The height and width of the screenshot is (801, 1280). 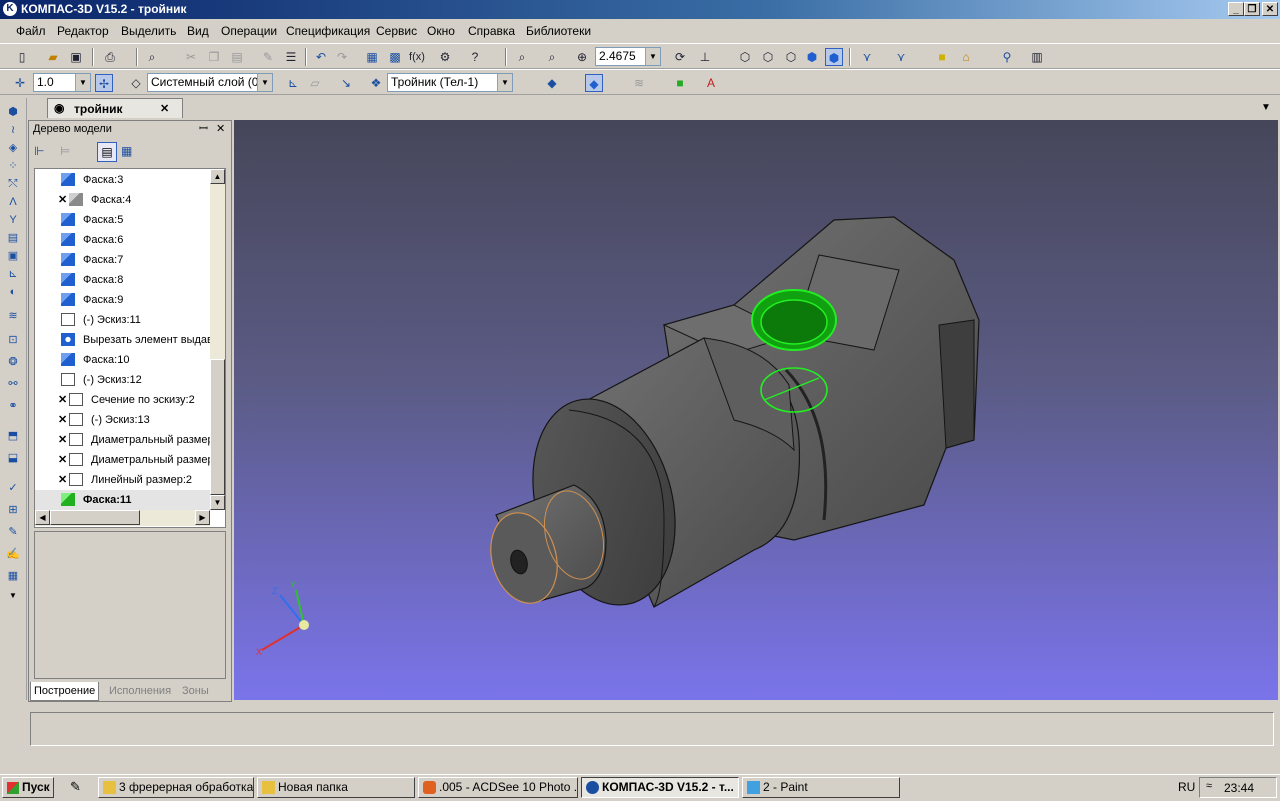 What do you see at coordinates (62, 82) in the screenshot?
I see `step-combo: 1.0 ▼` at bounding box center [62, 82].